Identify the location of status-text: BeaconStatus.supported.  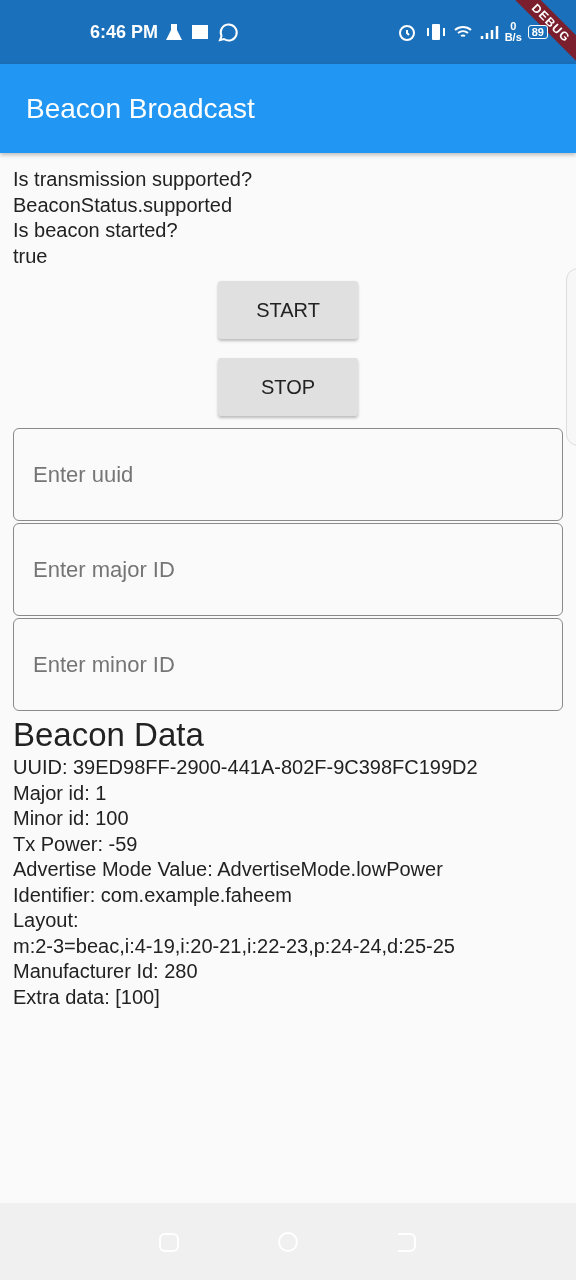
(123, 205).